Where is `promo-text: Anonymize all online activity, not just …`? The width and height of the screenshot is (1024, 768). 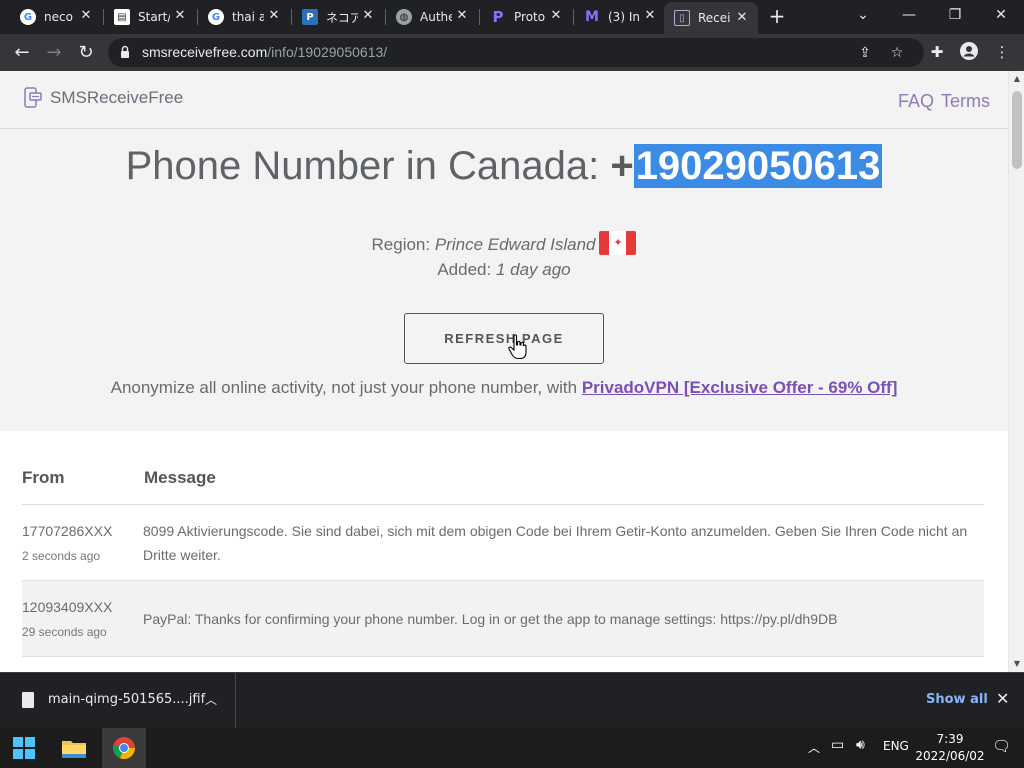
promo-text: Anonymize all online activity, not just … is located at coordinates (346, 387).